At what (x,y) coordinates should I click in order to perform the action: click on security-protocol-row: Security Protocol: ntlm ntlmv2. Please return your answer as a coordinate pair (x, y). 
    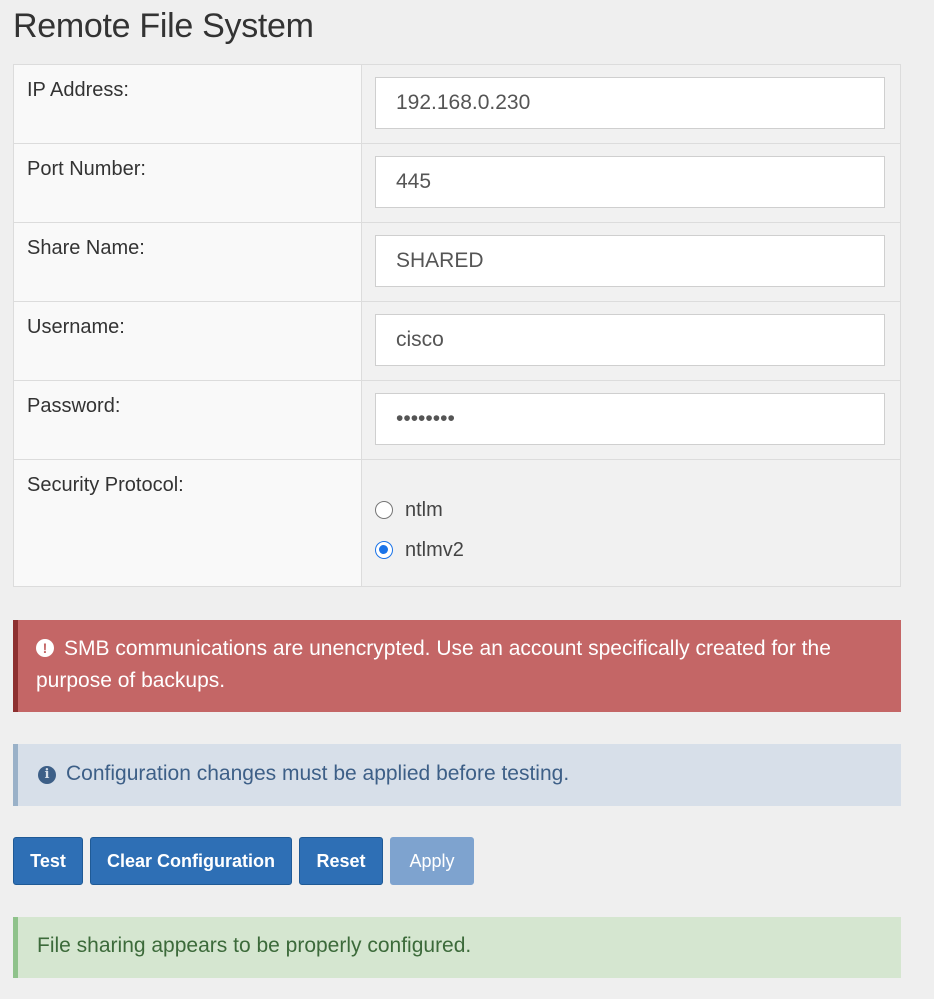
    Looking at the image, I should click on (457, 523).